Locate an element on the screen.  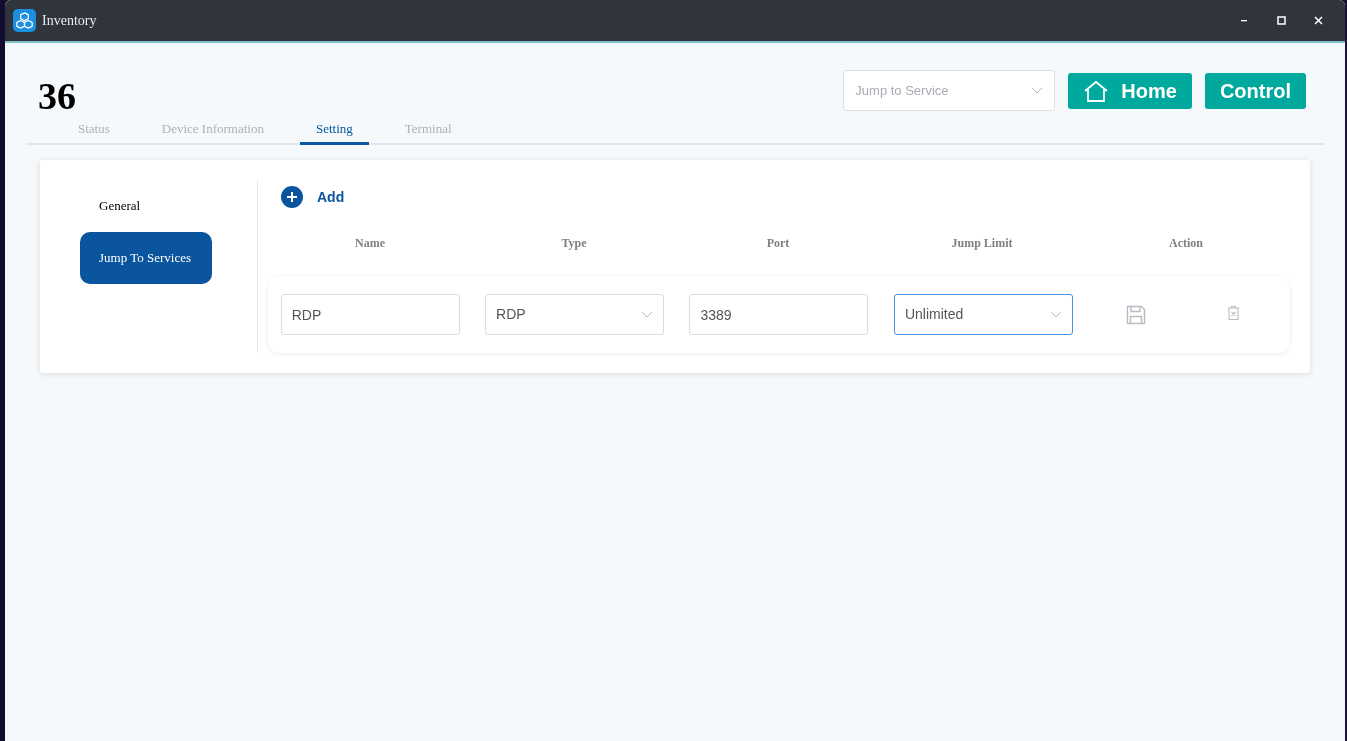
column-header: Jump Limit is located at coordinates (982, 243).